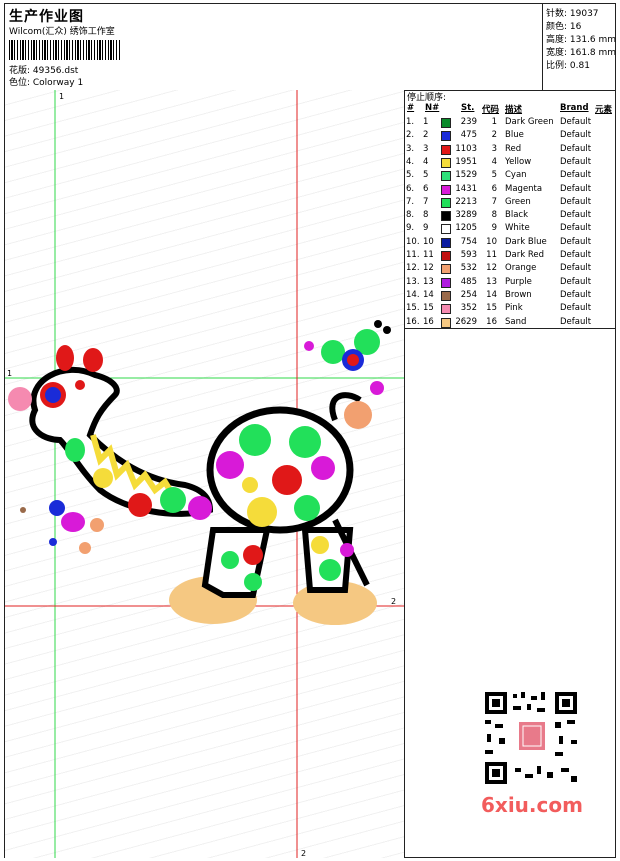 Image resolution: width=620 pixels, height=861 pixels. What do you see at coordinates (432, 108) in the screenshot?
I see `col-needle: N#` at bounding box center [432, 108].